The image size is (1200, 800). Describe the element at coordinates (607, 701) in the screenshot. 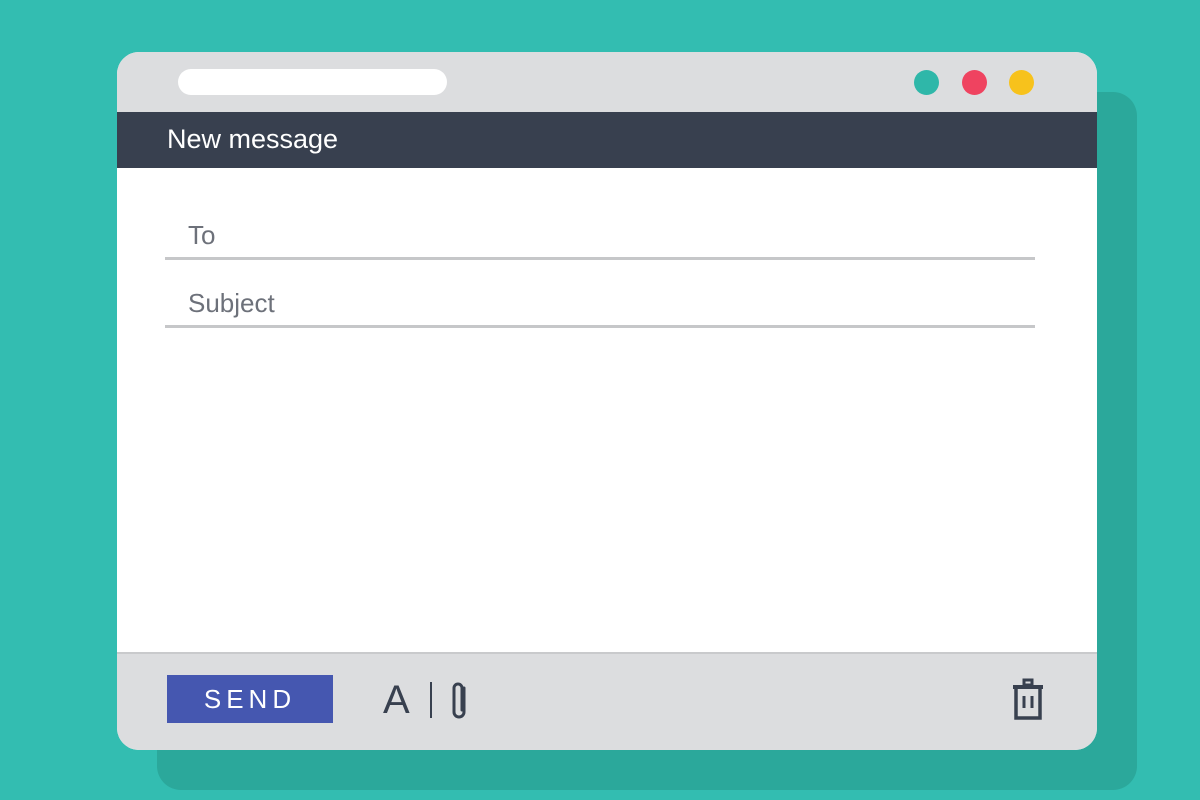

I see `compose-toolbar: SEND A` at that location.